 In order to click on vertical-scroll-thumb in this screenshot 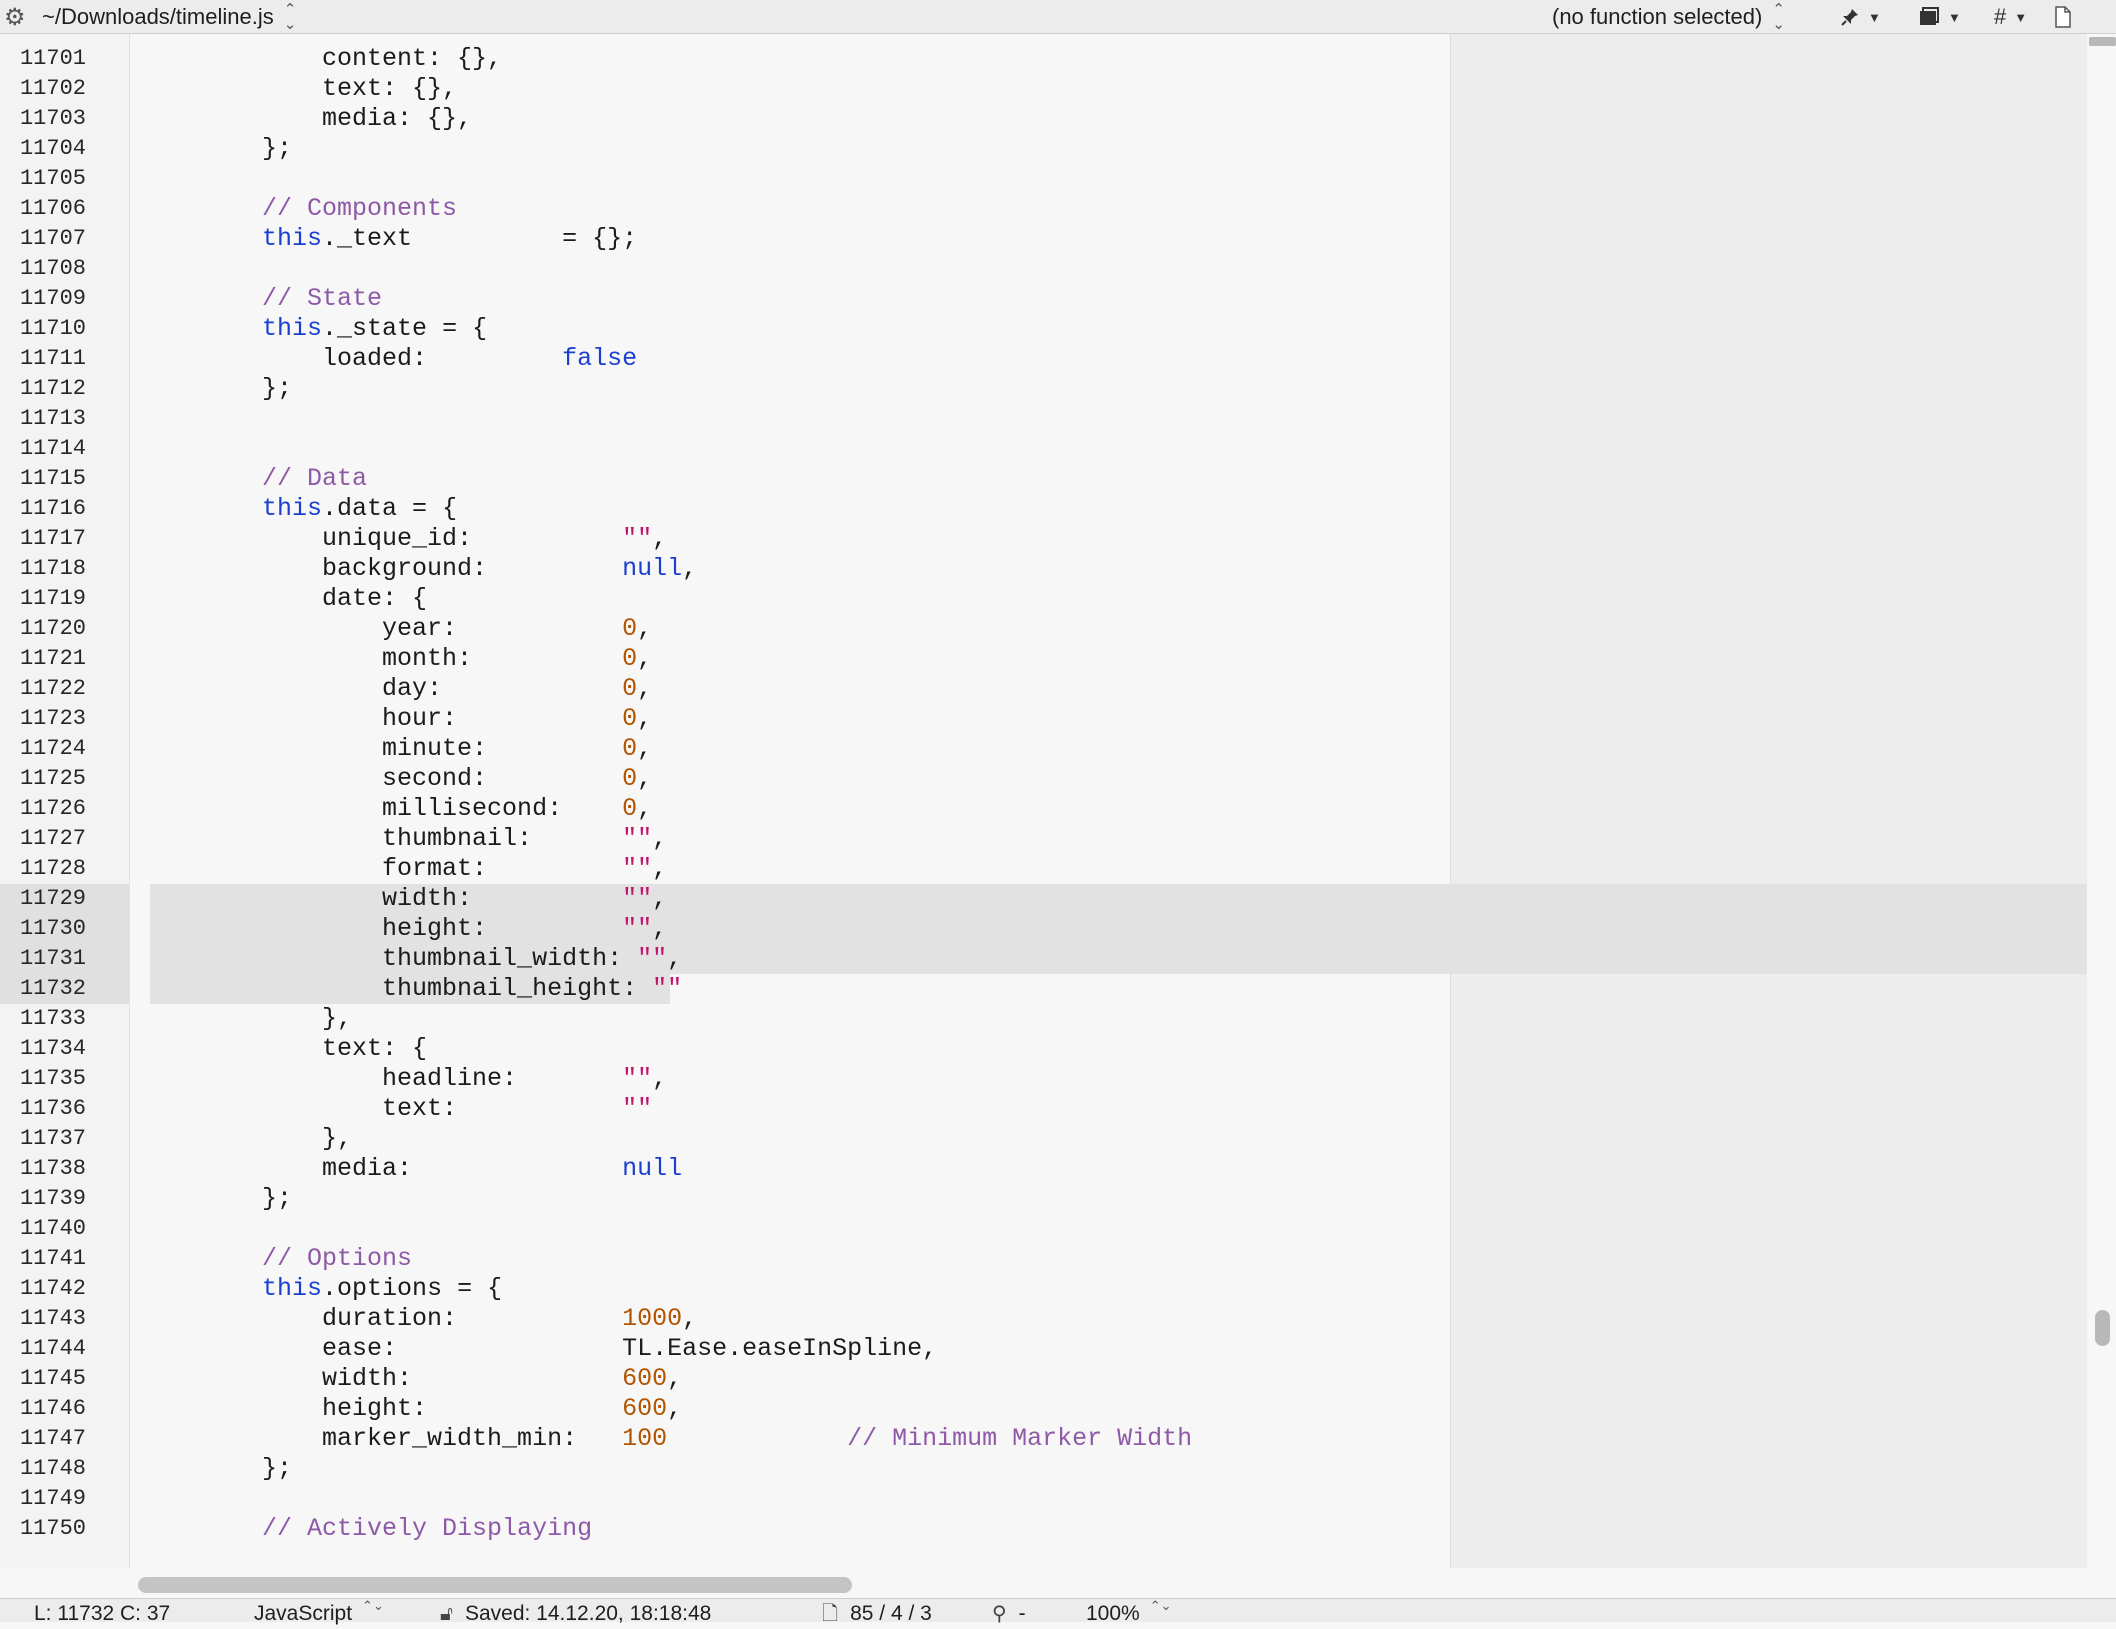, I will do `click(2102, 1328)`.